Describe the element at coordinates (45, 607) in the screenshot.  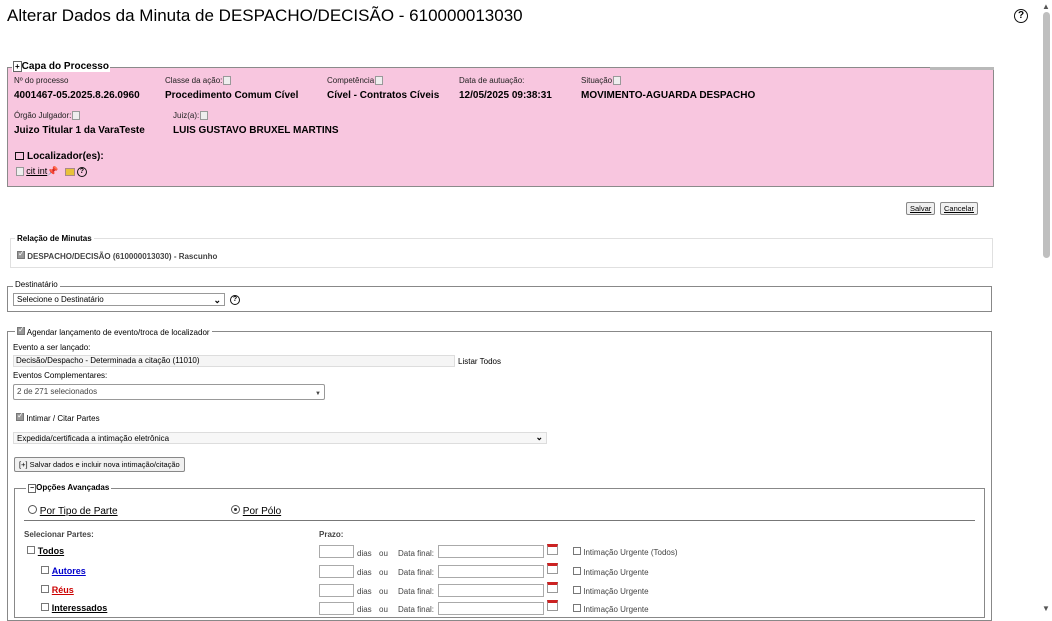
I see `interessados-checkbox` at that location.